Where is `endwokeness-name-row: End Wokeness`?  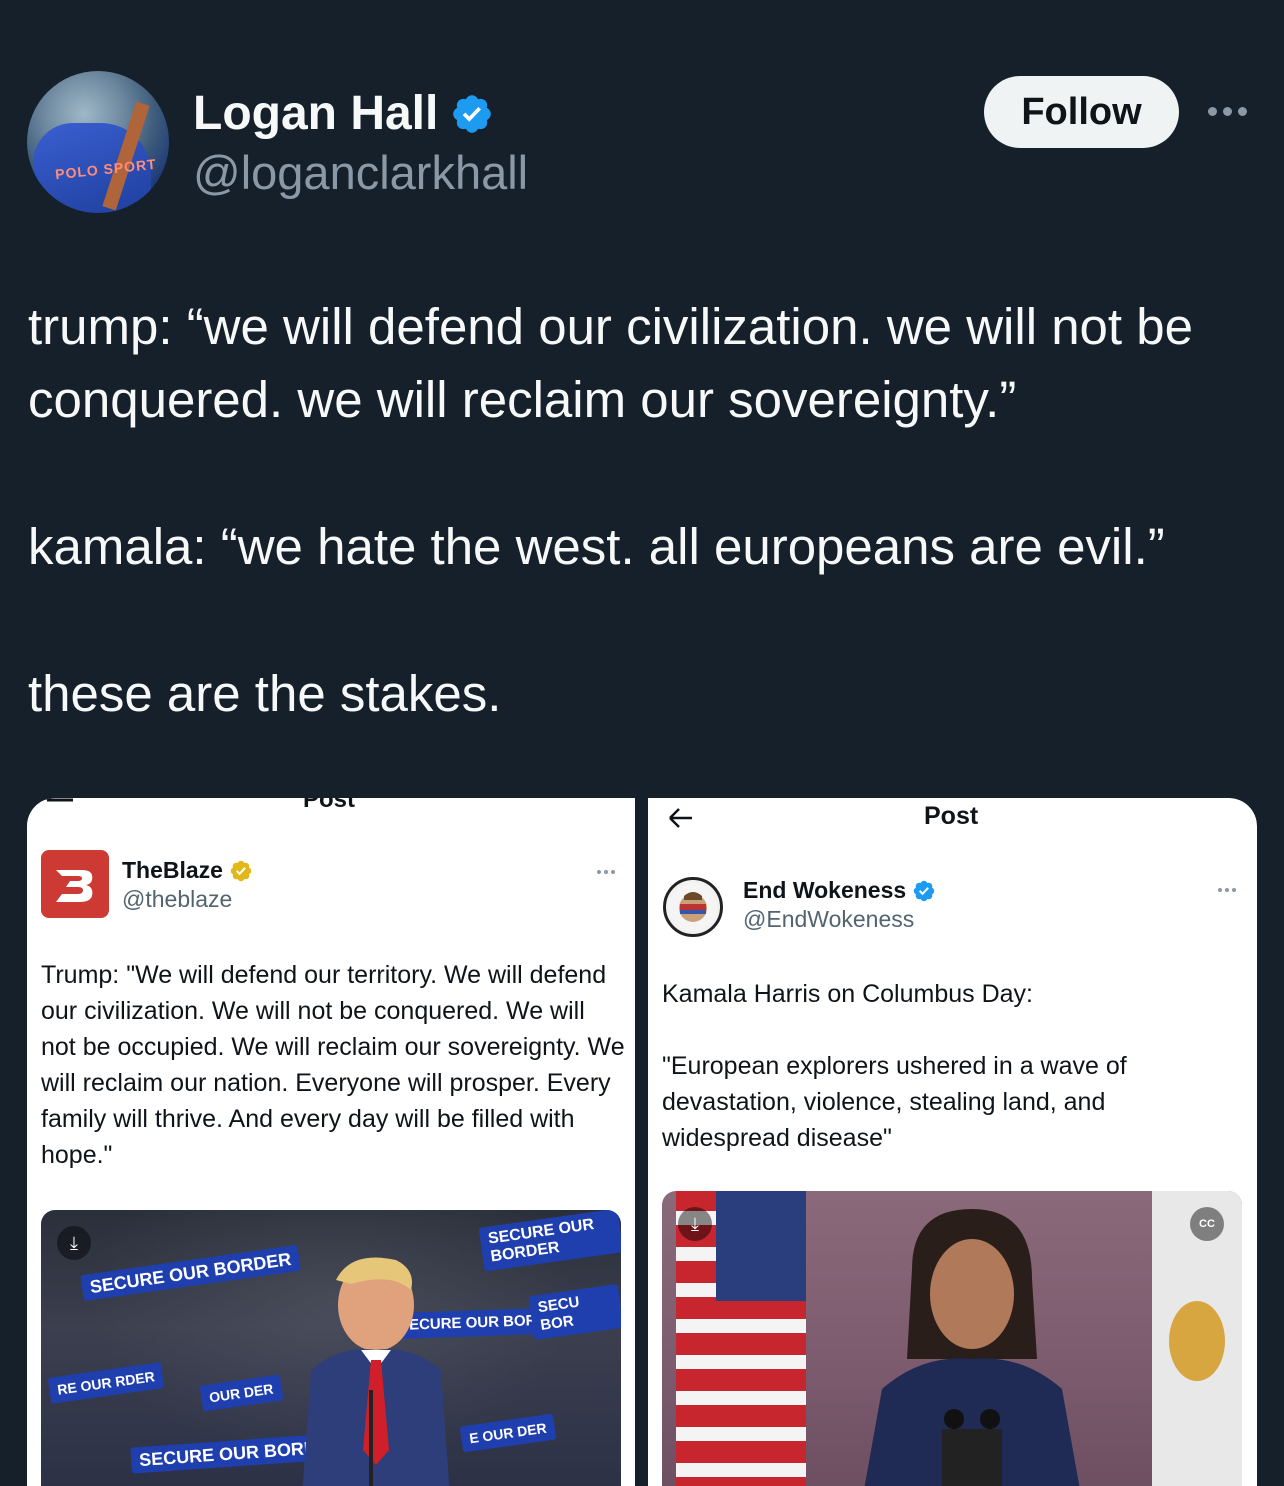 endwokeness-name-row: End Wokeness is located at coordinates (839, 890).